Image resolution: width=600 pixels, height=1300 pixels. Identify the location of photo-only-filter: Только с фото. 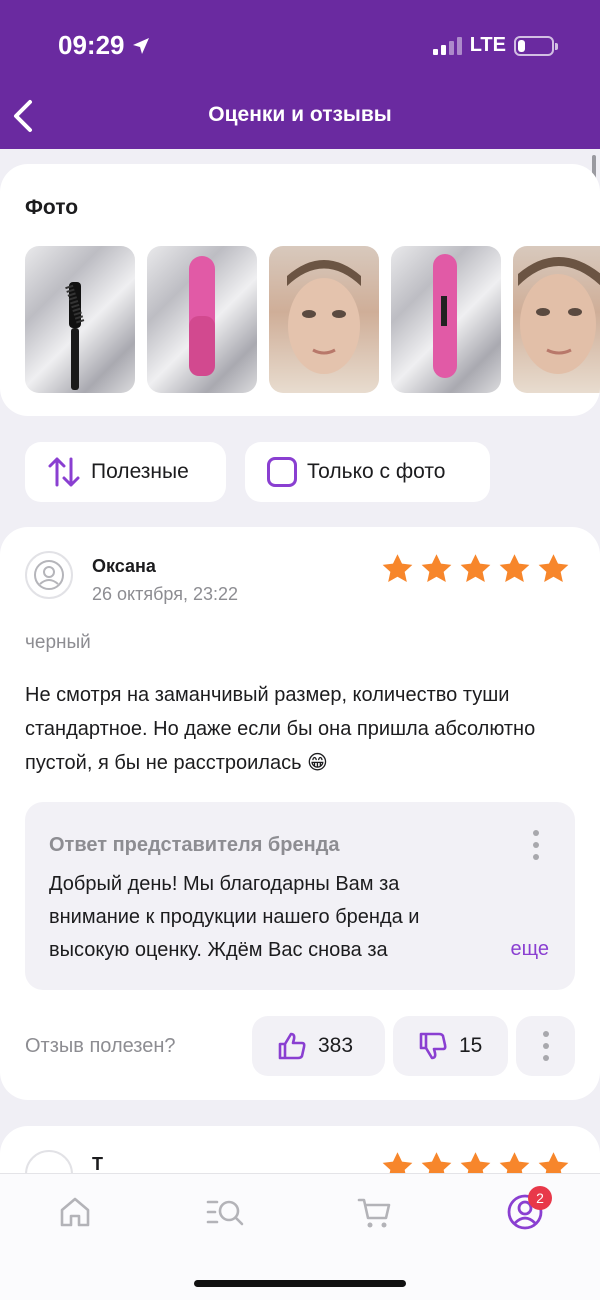
(367, 472).